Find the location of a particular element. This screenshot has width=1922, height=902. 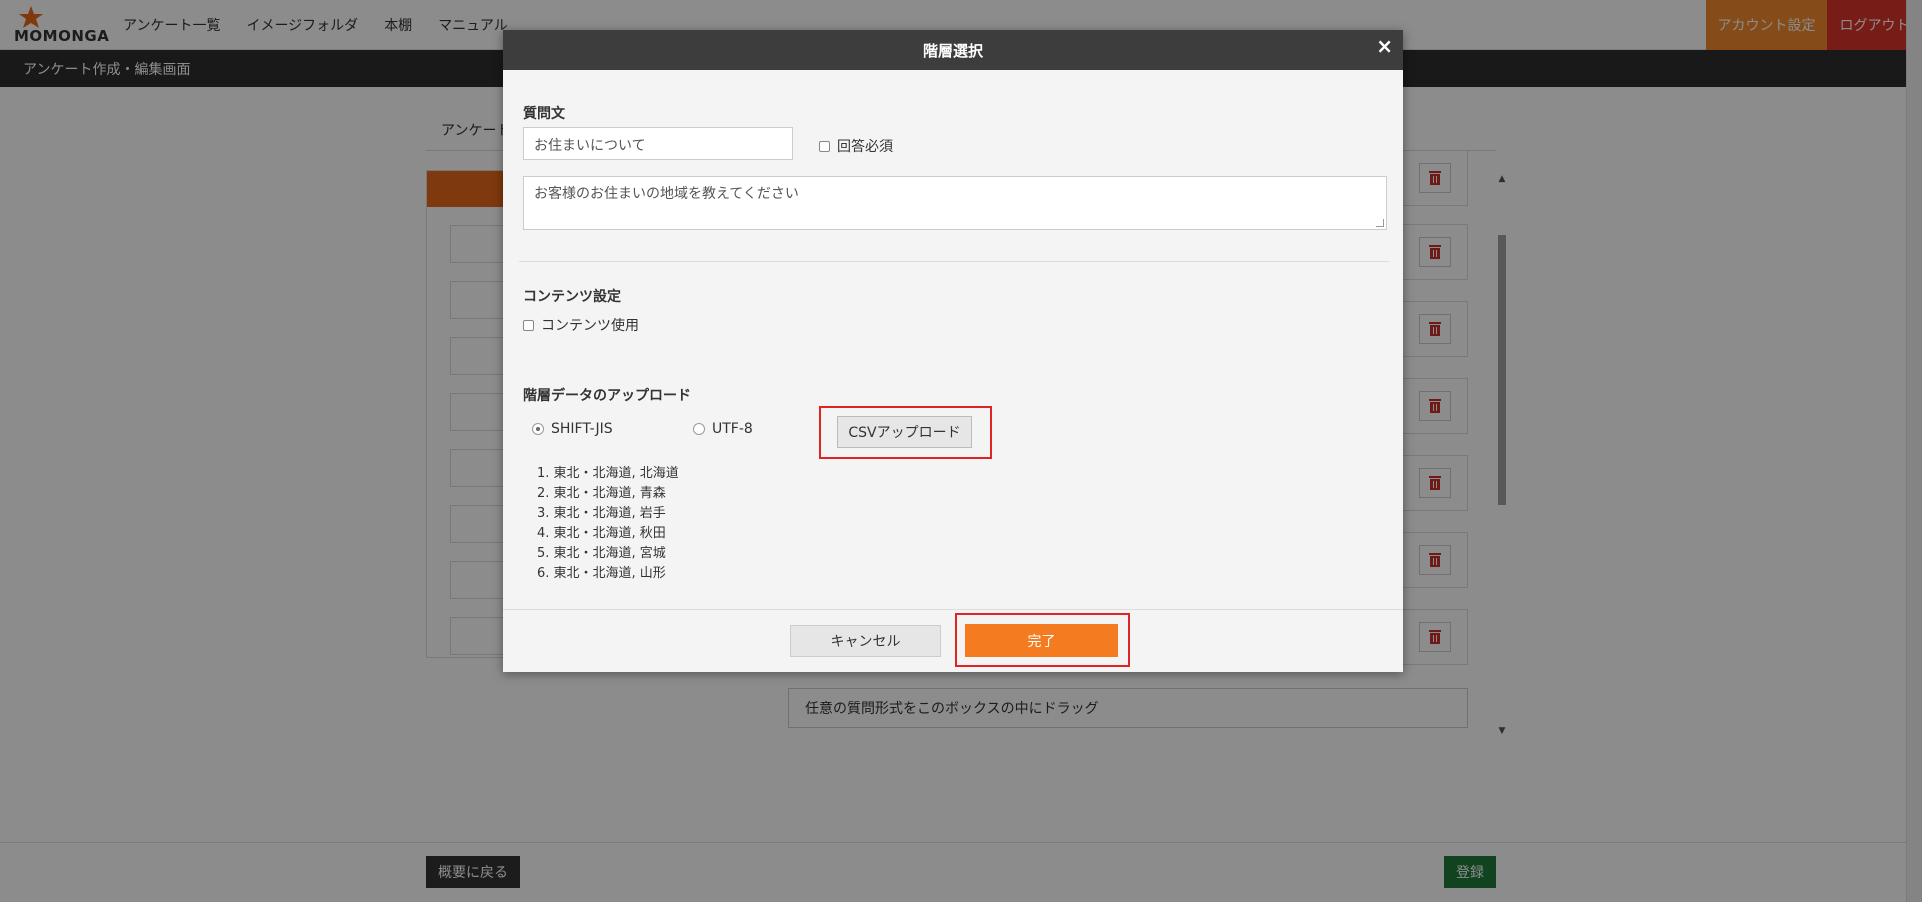

encoding-option-shift-jis: SHIFT-JIS is located at coordinates (572, 429).